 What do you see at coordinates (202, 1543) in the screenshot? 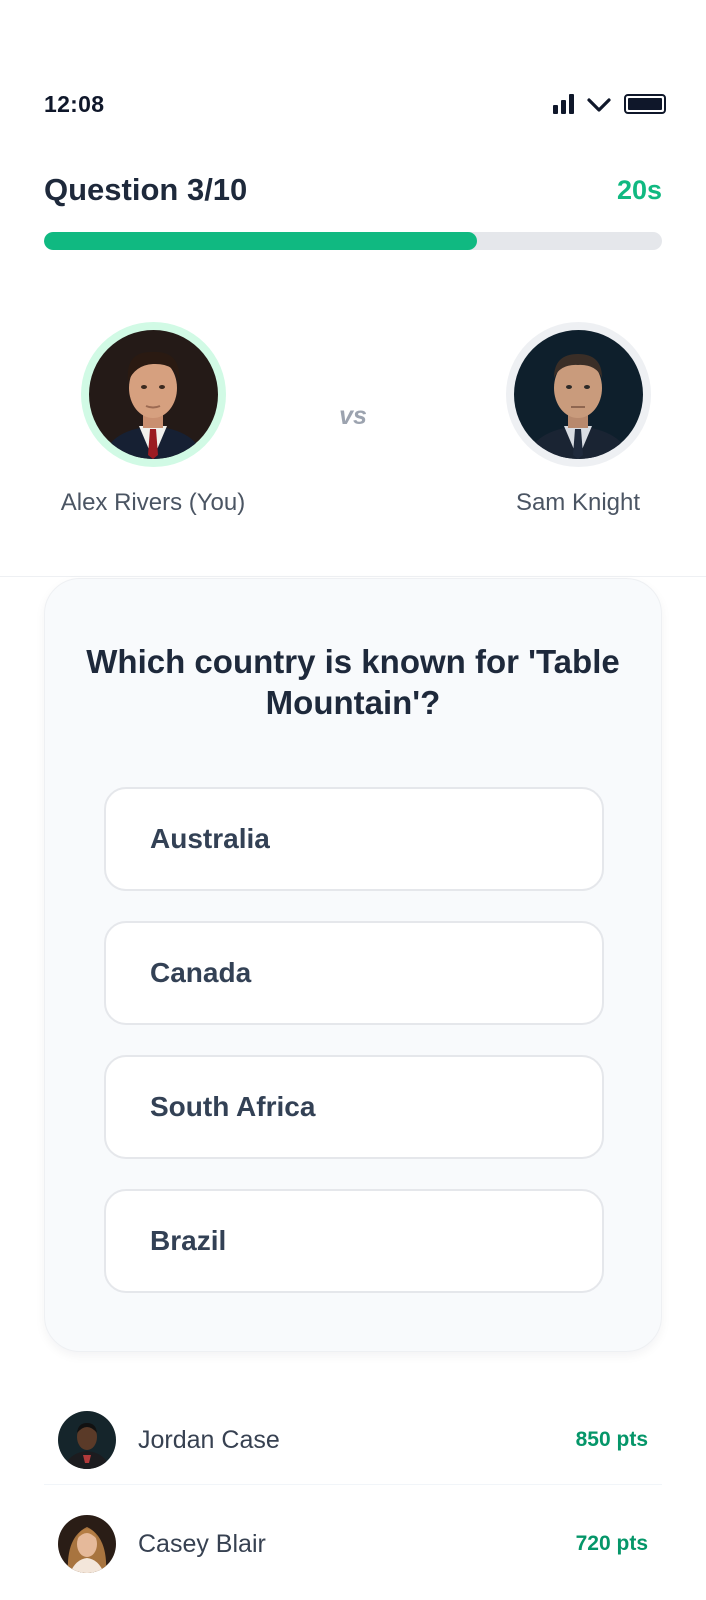
I see `leaderboard-name: Casey Blair` at bounding box center [202, 1543].